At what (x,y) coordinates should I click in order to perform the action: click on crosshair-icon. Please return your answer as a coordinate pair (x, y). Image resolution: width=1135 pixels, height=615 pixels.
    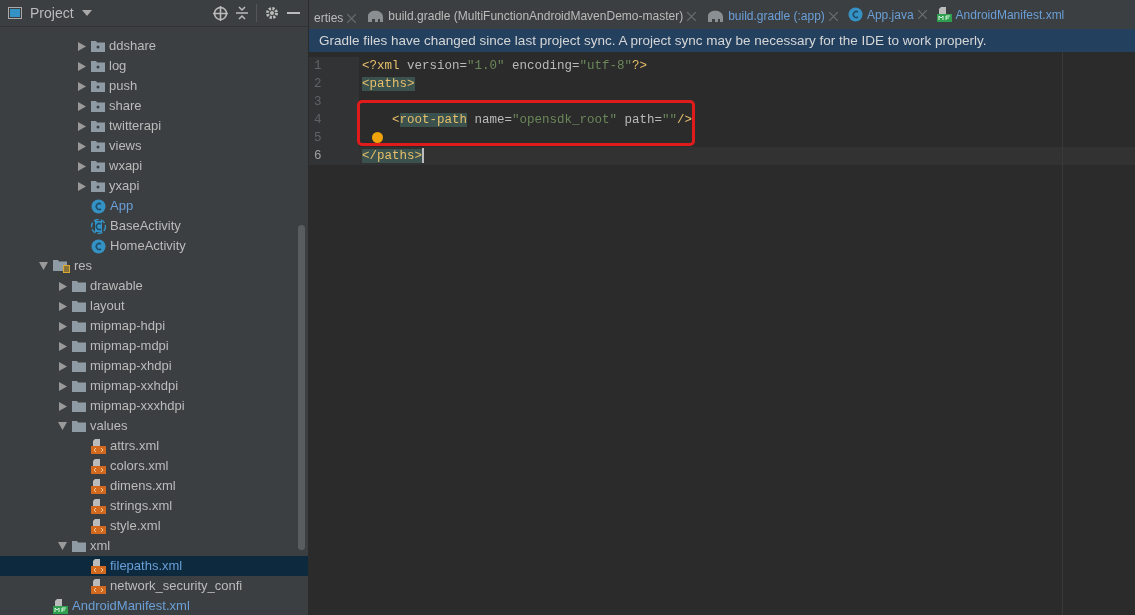
    Looking at the image, I should click on (220, 13).